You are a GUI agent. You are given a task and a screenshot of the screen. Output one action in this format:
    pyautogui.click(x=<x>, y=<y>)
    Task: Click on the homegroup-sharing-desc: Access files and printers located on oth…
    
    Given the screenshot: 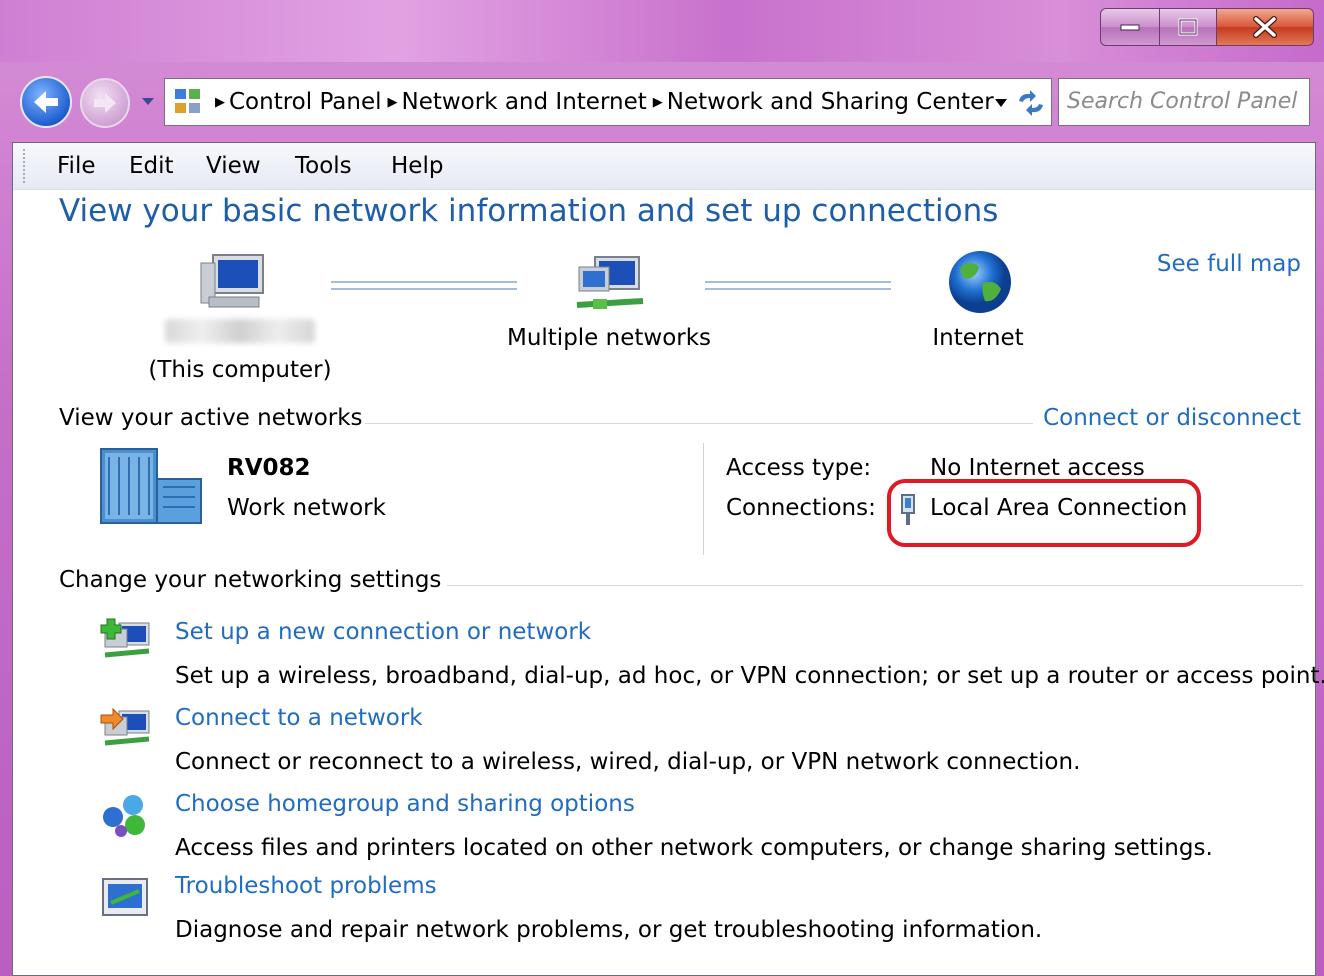 What is the action you would take?
    pyautogui.click(x=694, y=848)
    